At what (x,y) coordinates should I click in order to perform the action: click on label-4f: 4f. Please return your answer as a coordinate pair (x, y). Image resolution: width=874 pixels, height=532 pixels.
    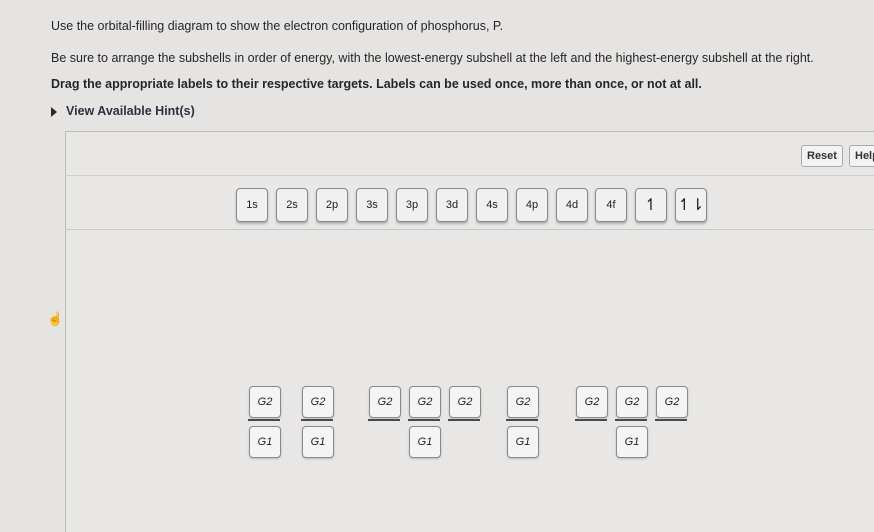
    Looking at the image, I should click on (611, 205).